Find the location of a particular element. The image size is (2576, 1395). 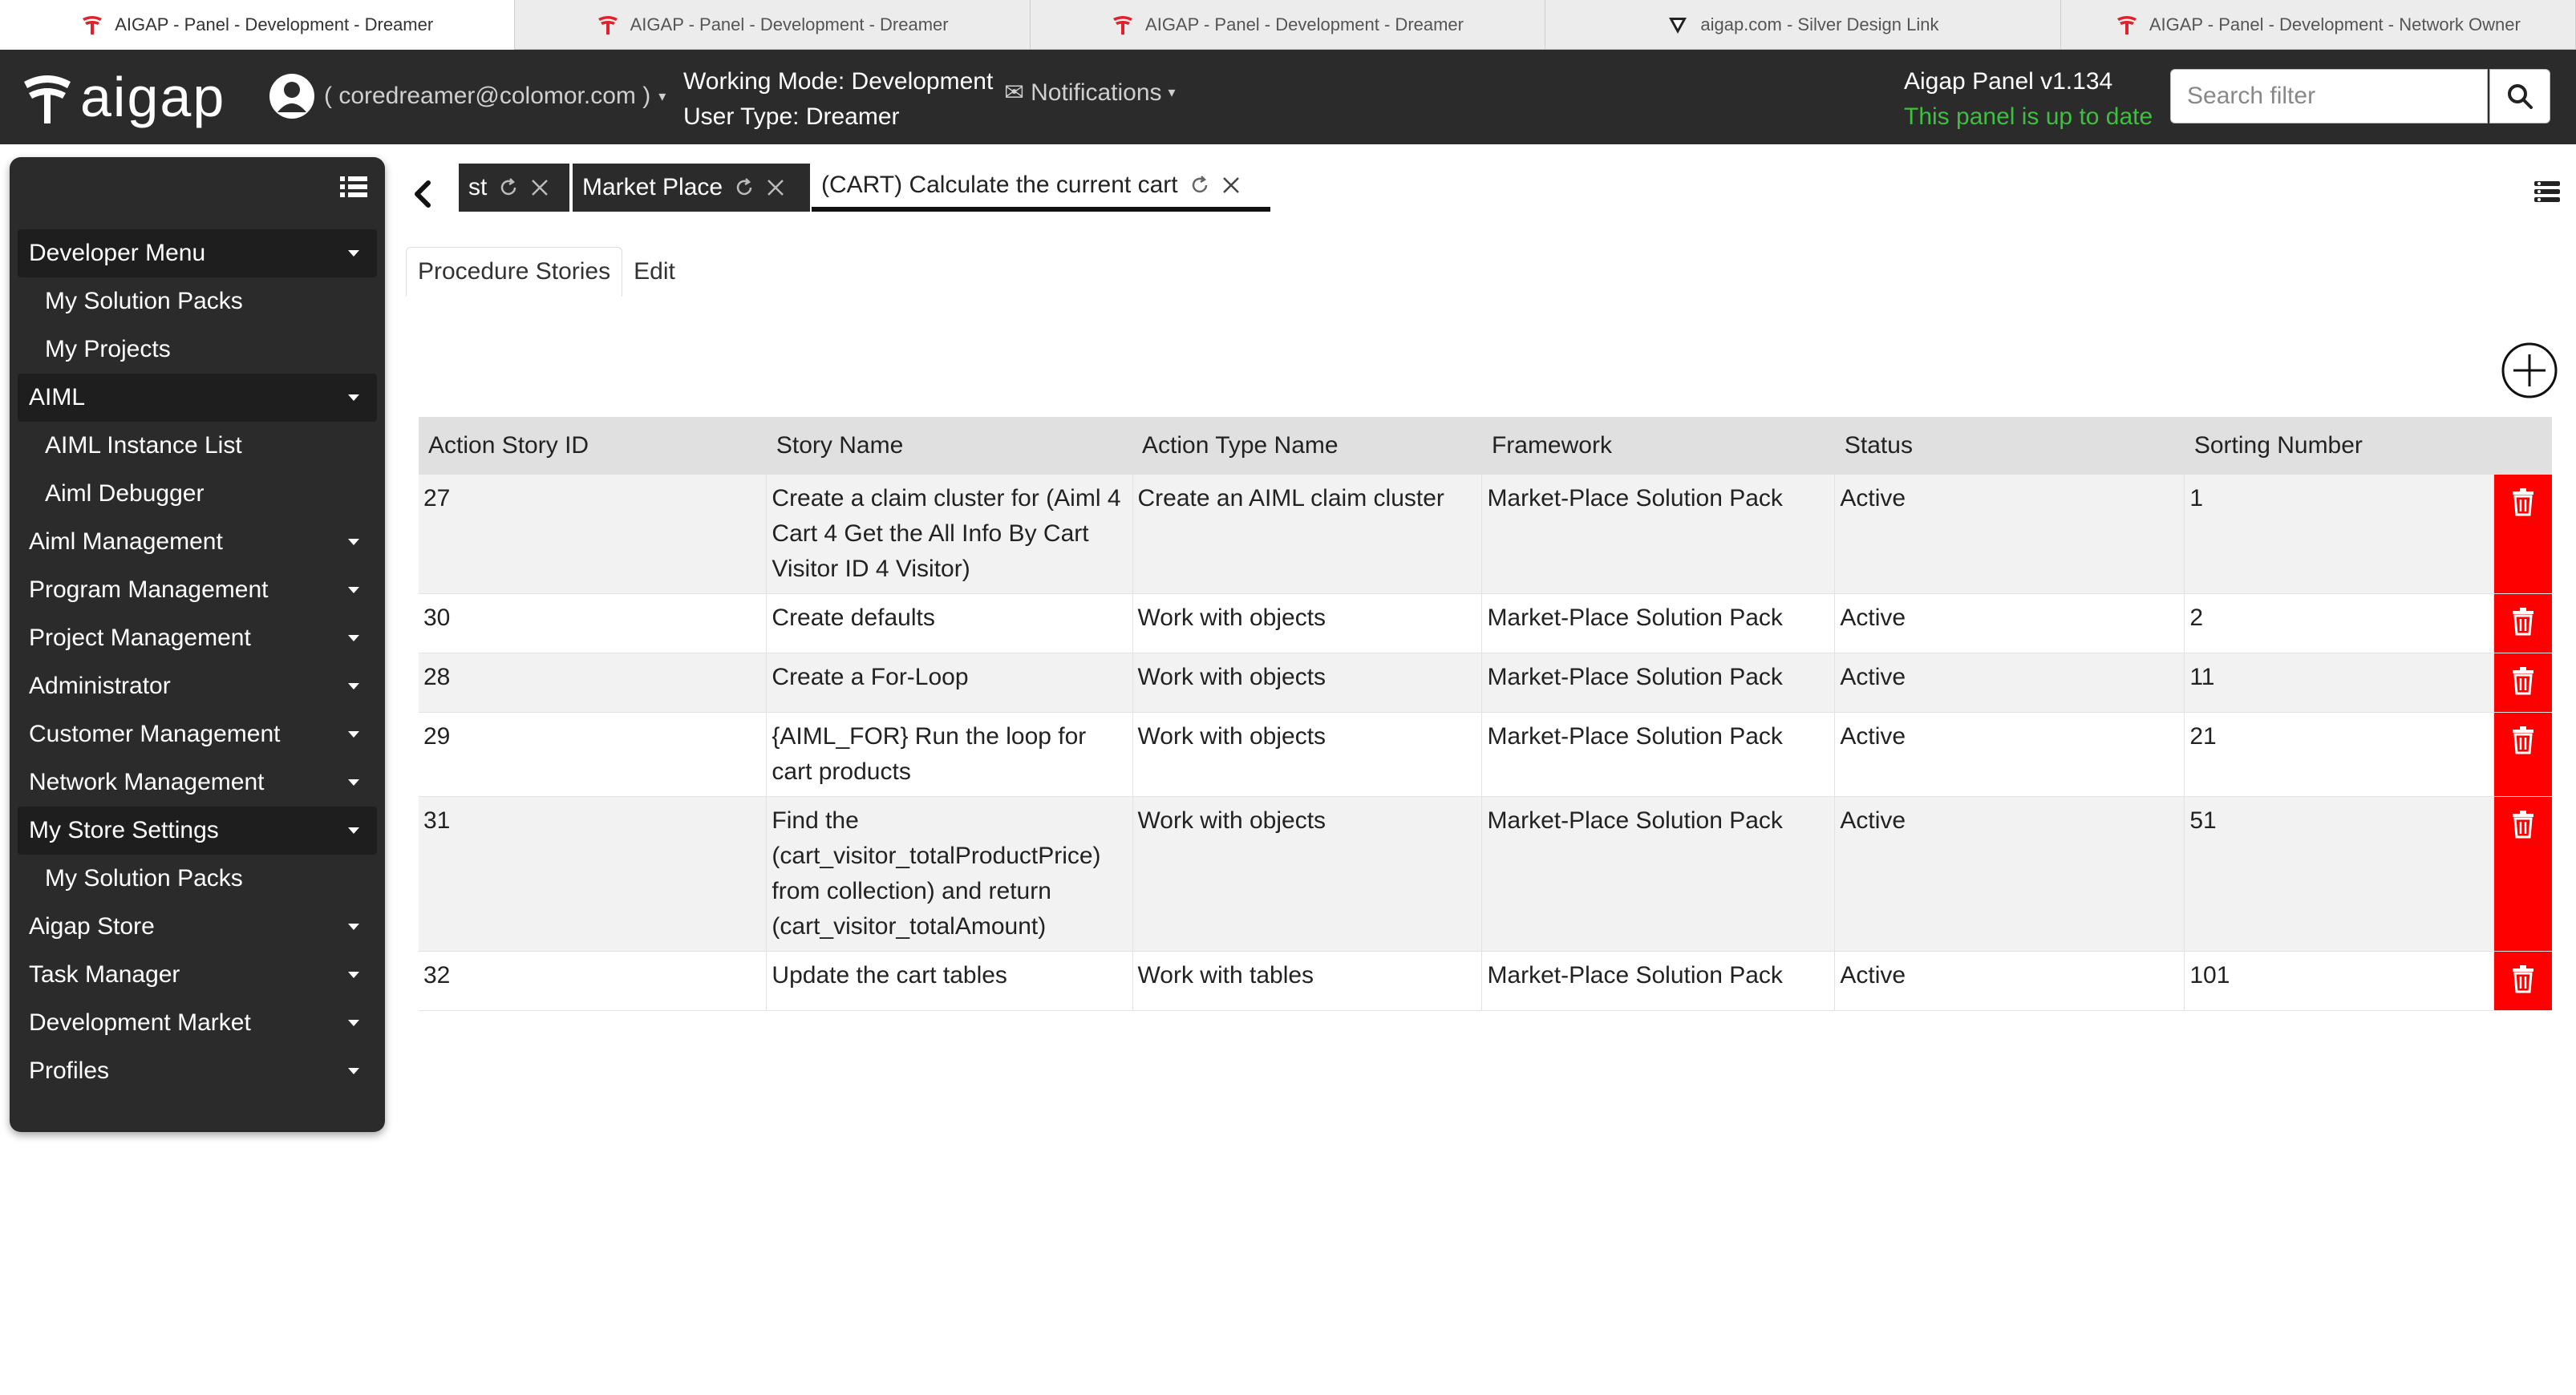

sidebar-item-label: Network Management is located at coordinates (147, 782).